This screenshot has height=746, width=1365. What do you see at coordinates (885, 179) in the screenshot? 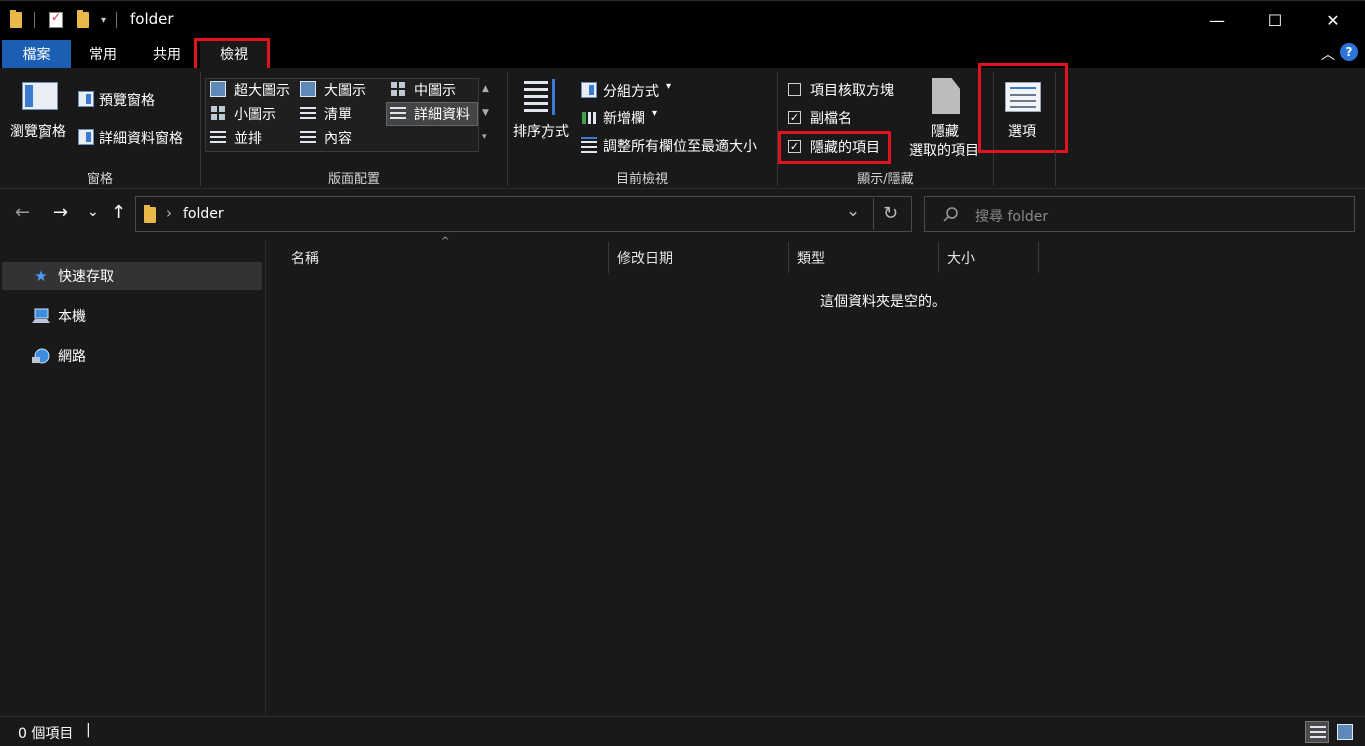
I see `group-label-show-hide: 顯示/隱藏` at bounding box center [885, 179].